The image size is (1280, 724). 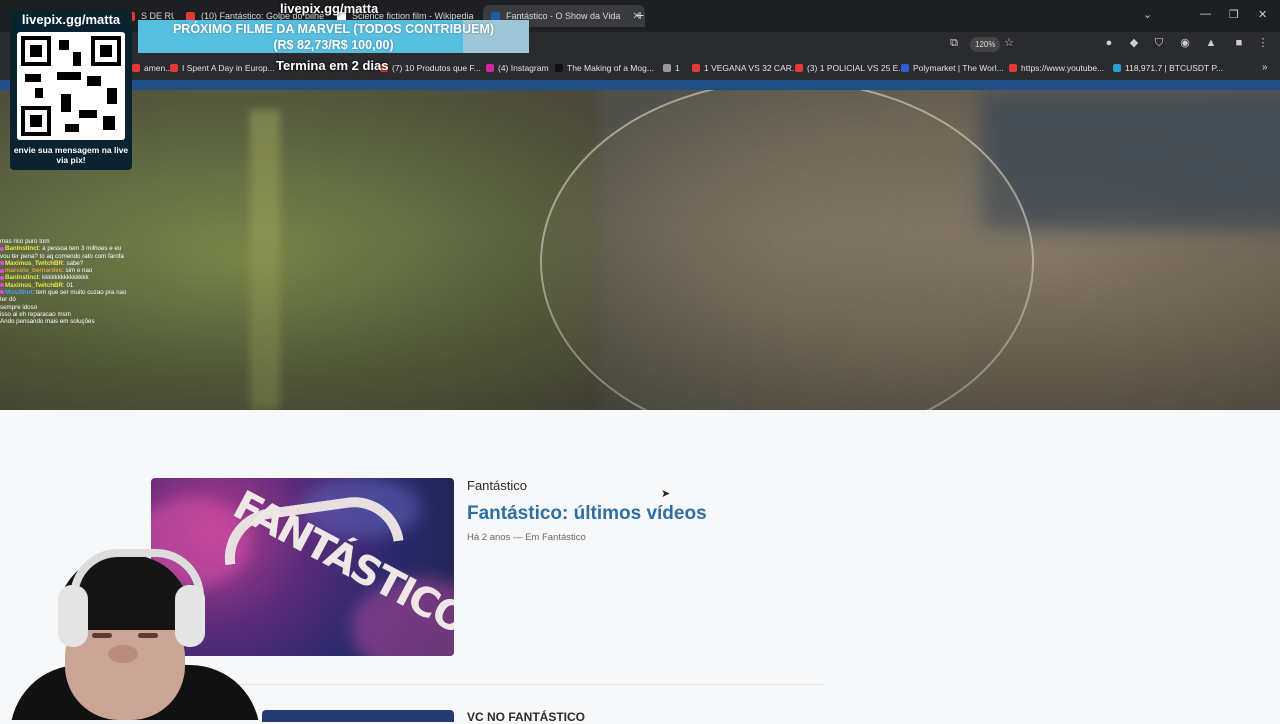 I want to click on install-icon: ⧉, so click(x=954, y=43).